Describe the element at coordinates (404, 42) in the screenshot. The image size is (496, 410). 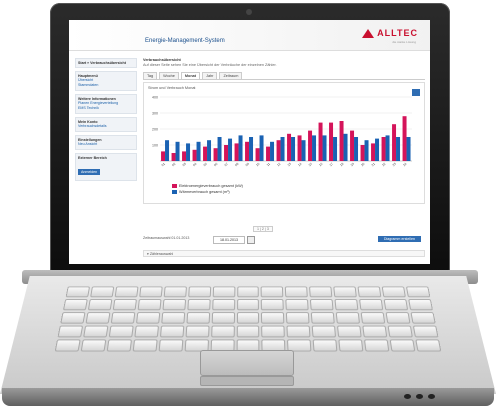
I see `logo-subtitle: die starke Lösung` at that location.